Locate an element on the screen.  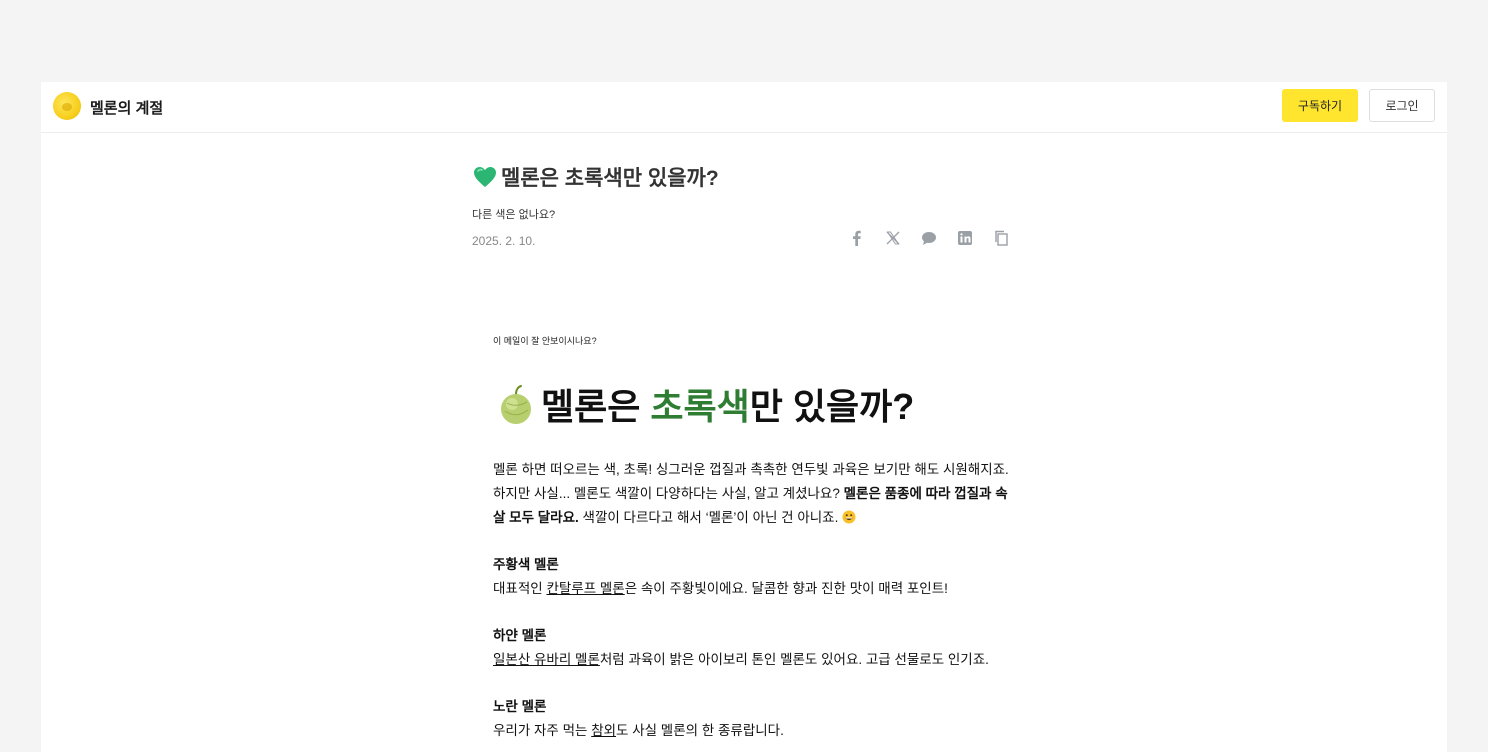
section-text: 우리가 자주 먹는 is located at coordinates (542, 730).